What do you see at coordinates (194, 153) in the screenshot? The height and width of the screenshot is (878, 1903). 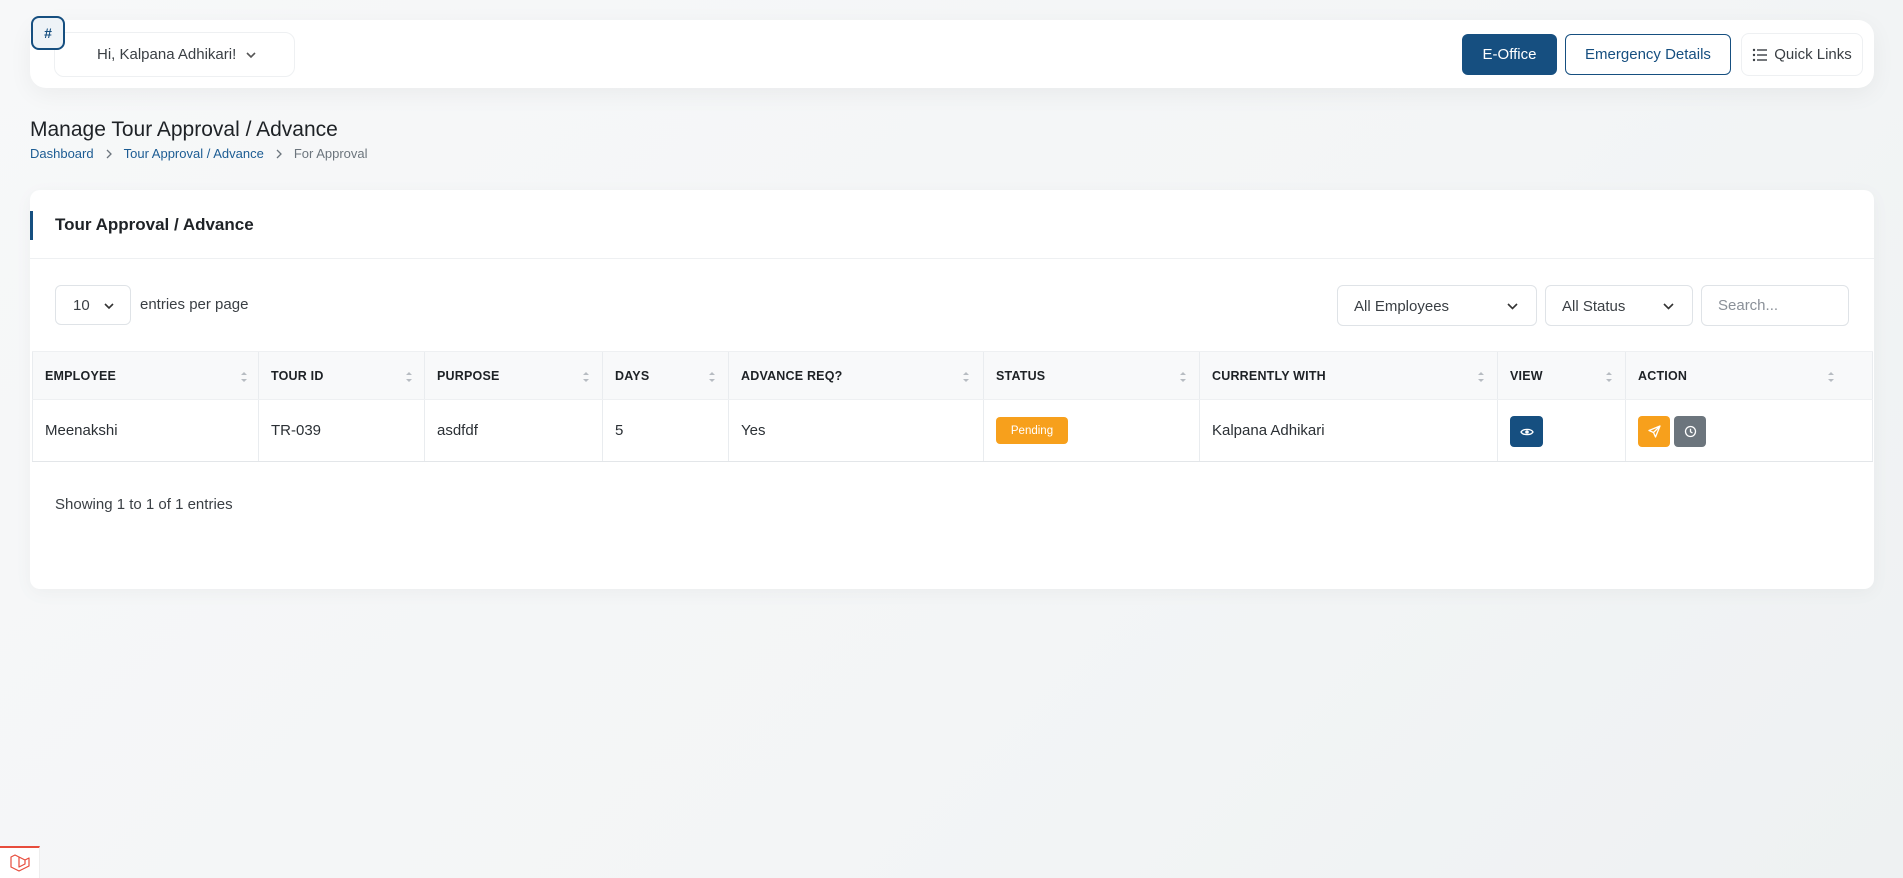 I see `breadcrumb-tour-approval: Tour Approval / Advance` at bounding box center [194, 153].